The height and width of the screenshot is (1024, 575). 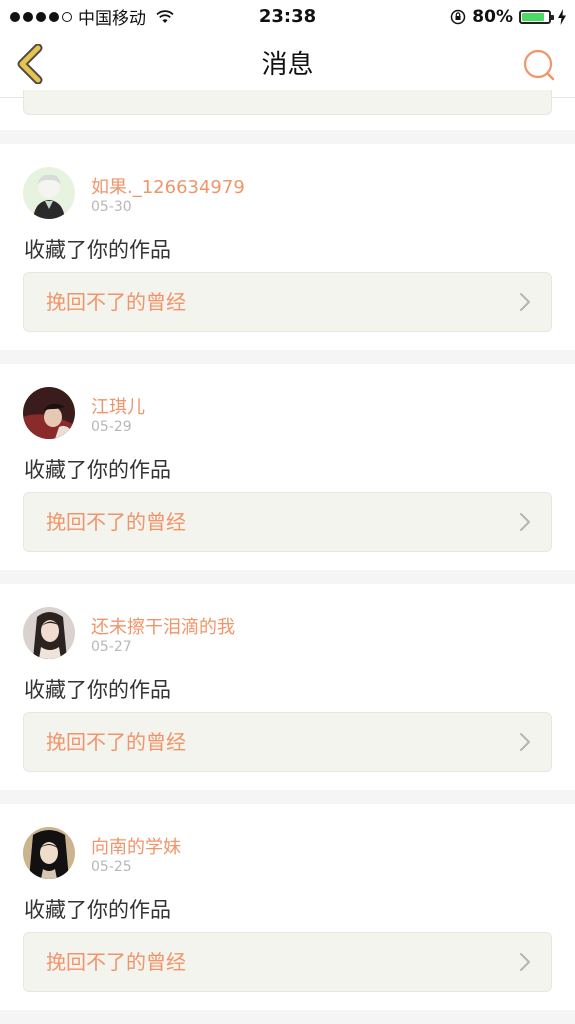 What do you see at coordinates (111, 647) in the screenshot?
I see `message-date: 05-27` at bounding box center [111, 647].